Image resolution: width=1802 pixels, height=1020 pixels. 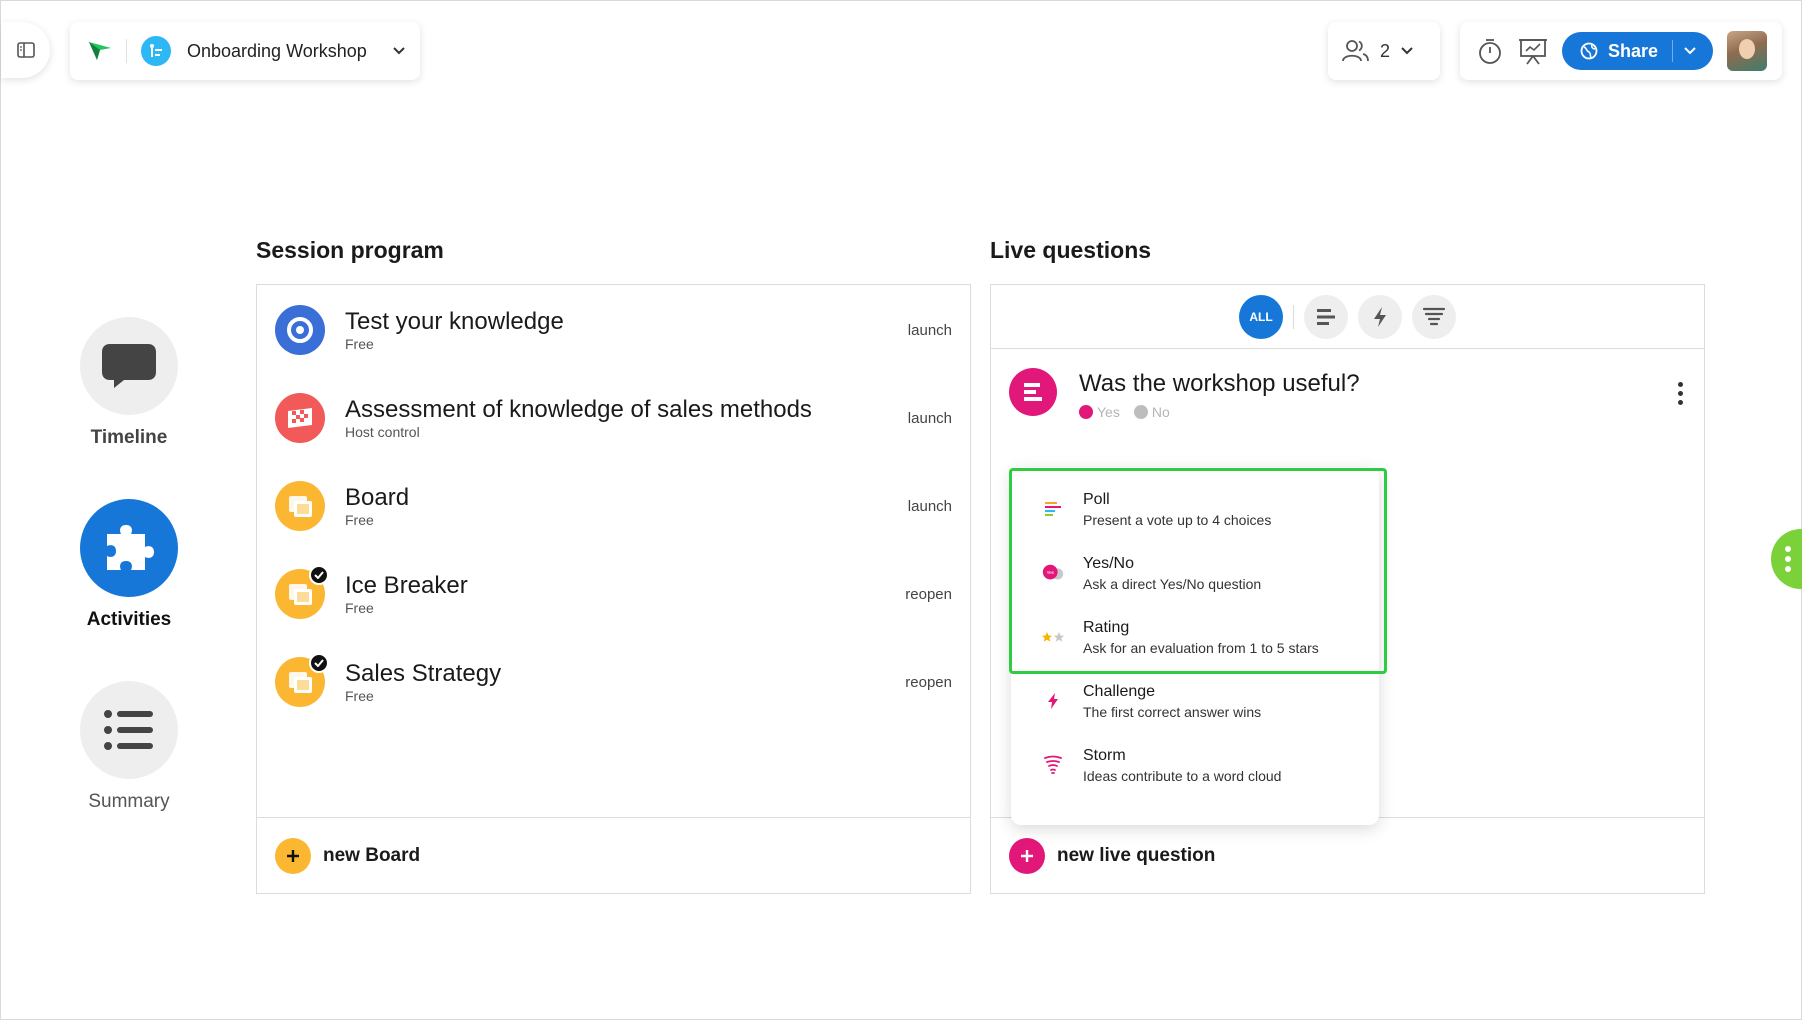 I want to click on menu-item-title: Storm, so click(x=1104, y=755).